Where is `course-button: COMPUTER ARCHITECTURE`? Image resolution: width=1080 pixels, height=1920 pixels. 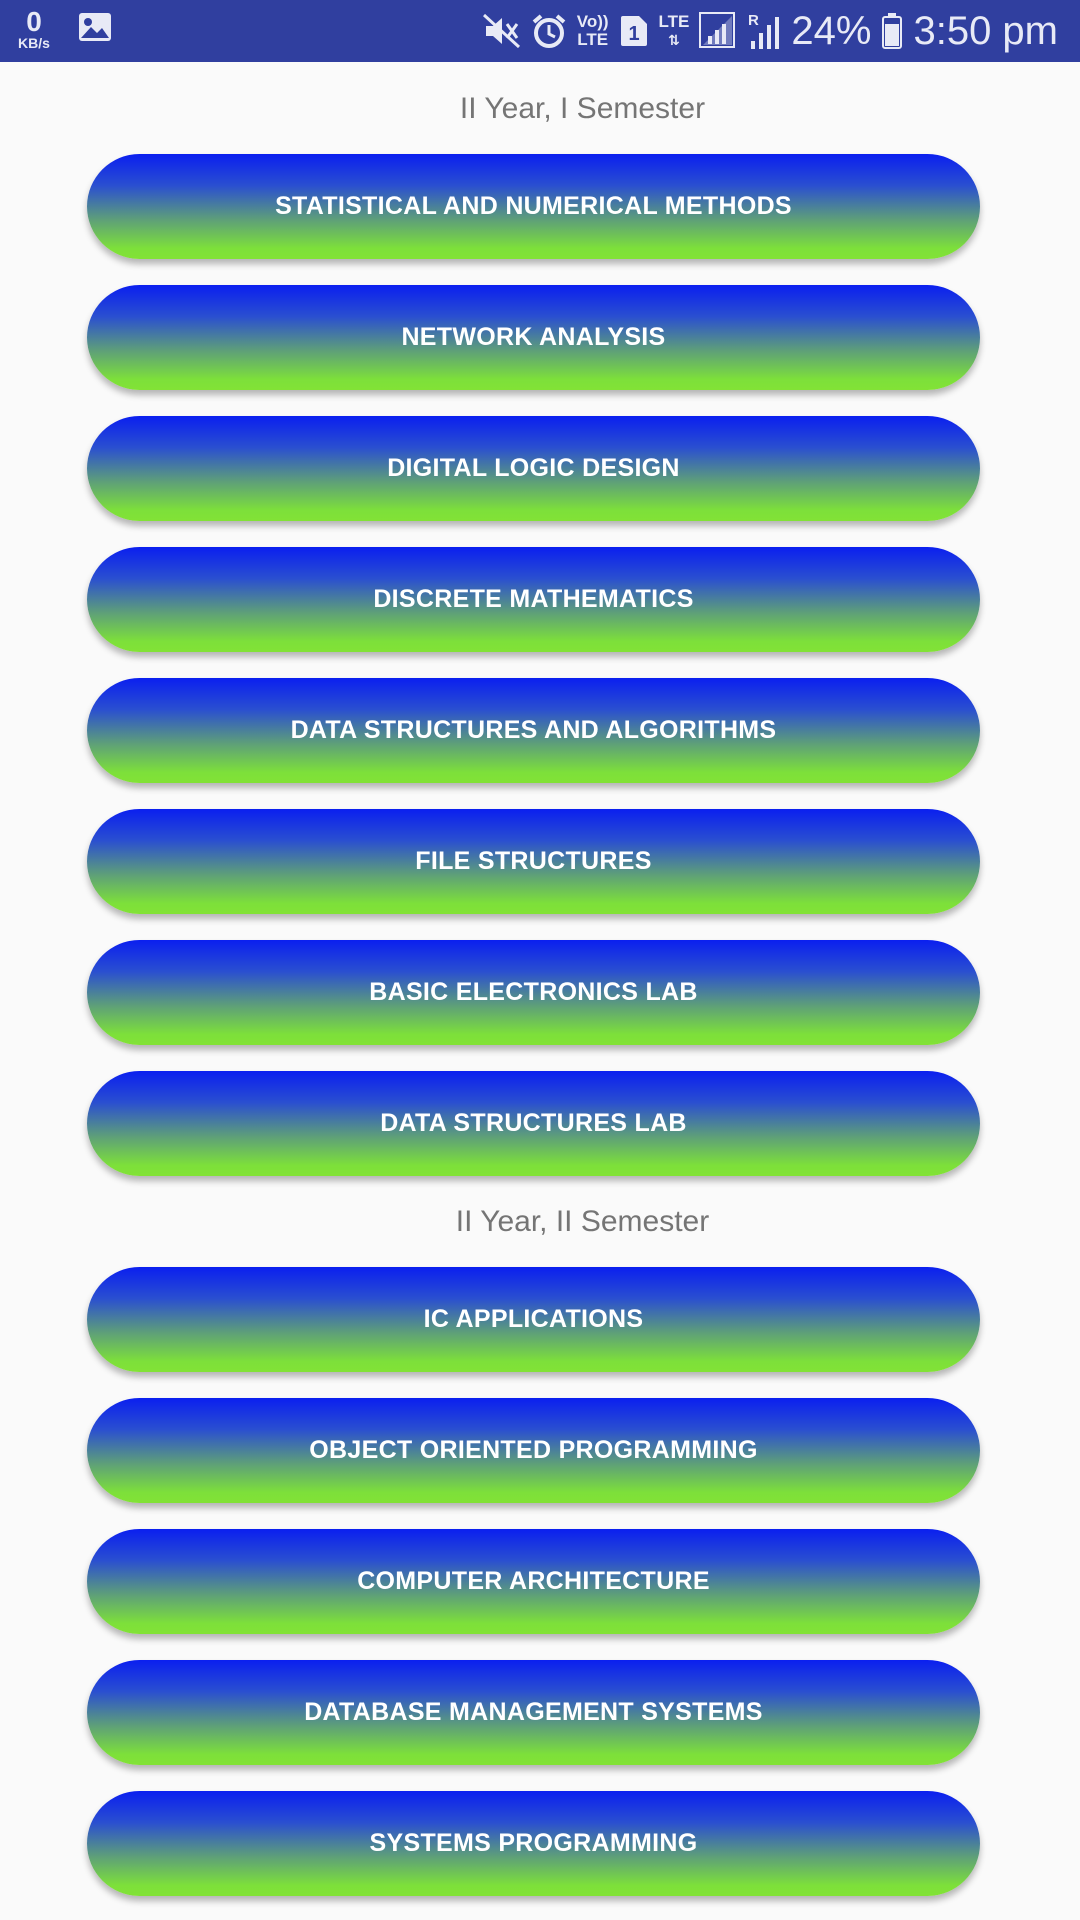
course-button: COMPUTER ARCHITECTURE is located at coordinates (533, 1581).